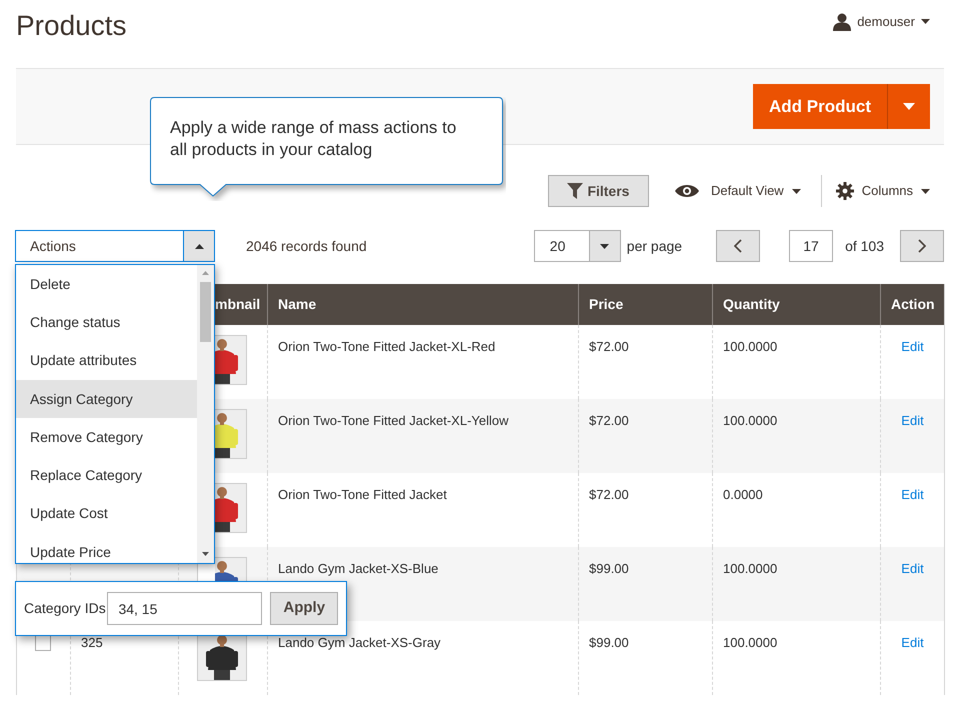 This screenshot has height=704, width=960. I want to click on table-cell: 0.0000, so click(743, 494).